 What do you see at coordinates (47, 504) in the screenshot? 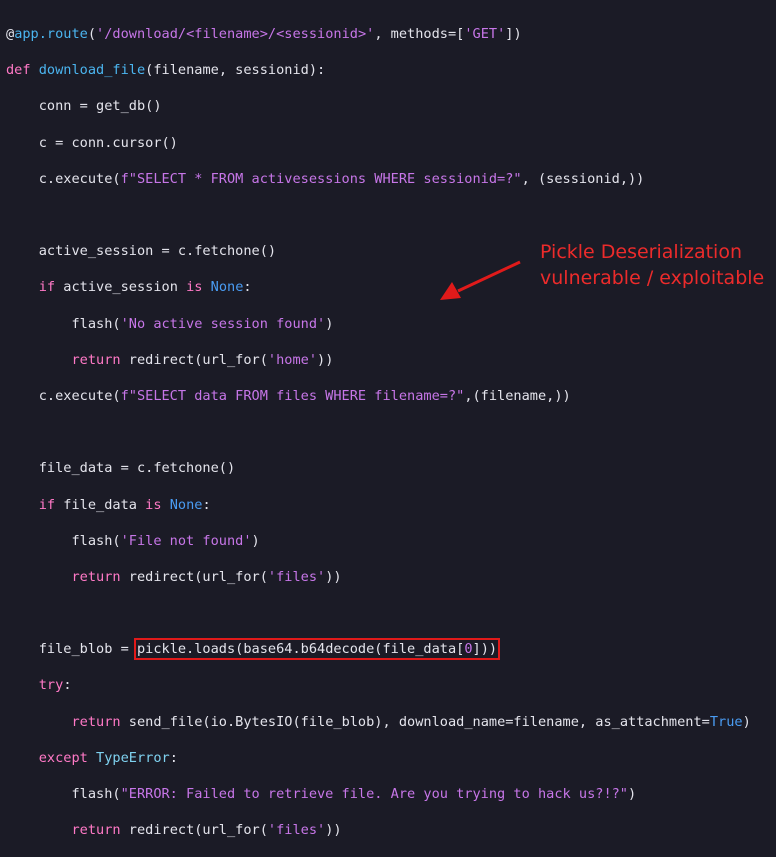
I see `keyword: if` at bounding box center [47, 504].